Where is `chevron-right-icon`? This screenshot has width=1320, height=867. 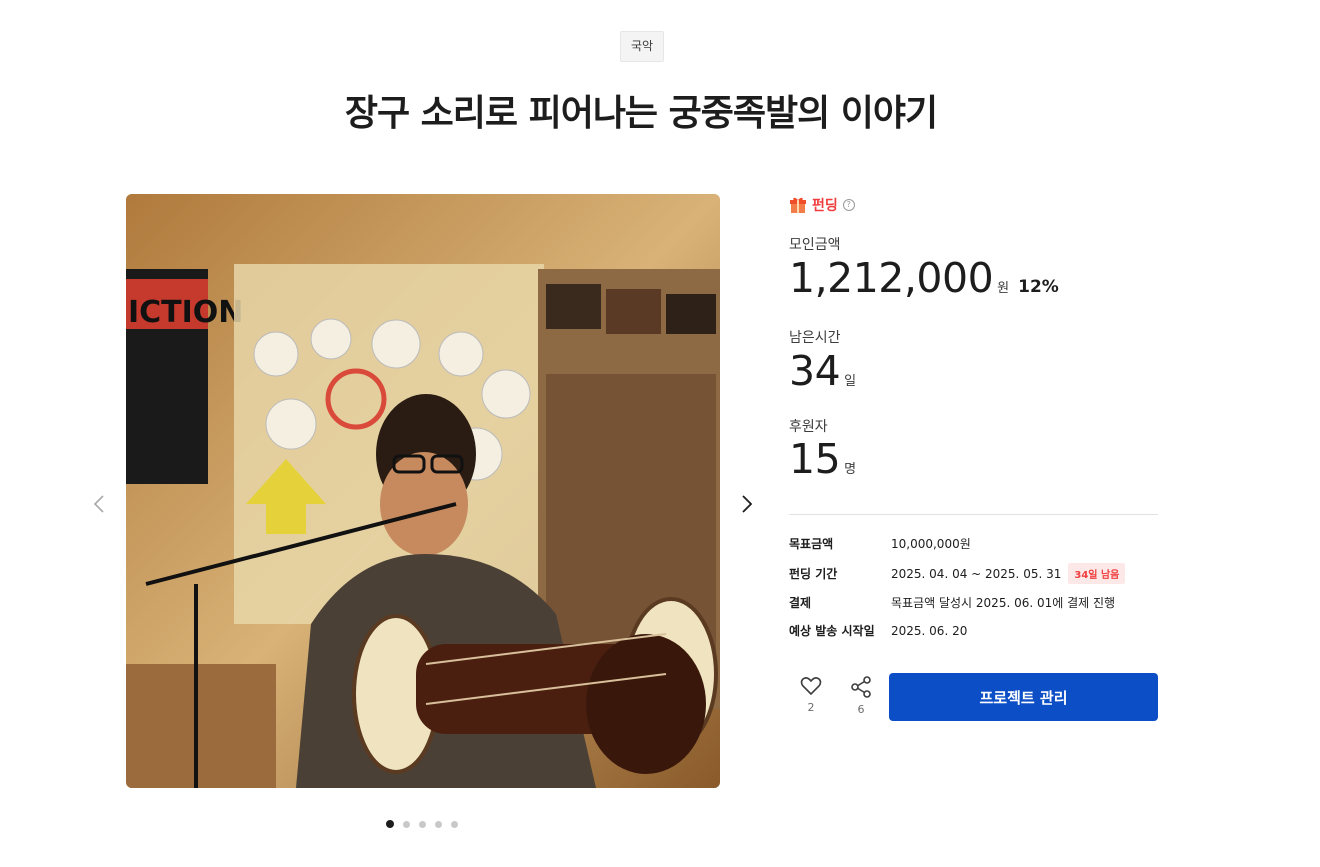 chevron-right-icon is located at coordinates (747, 504).